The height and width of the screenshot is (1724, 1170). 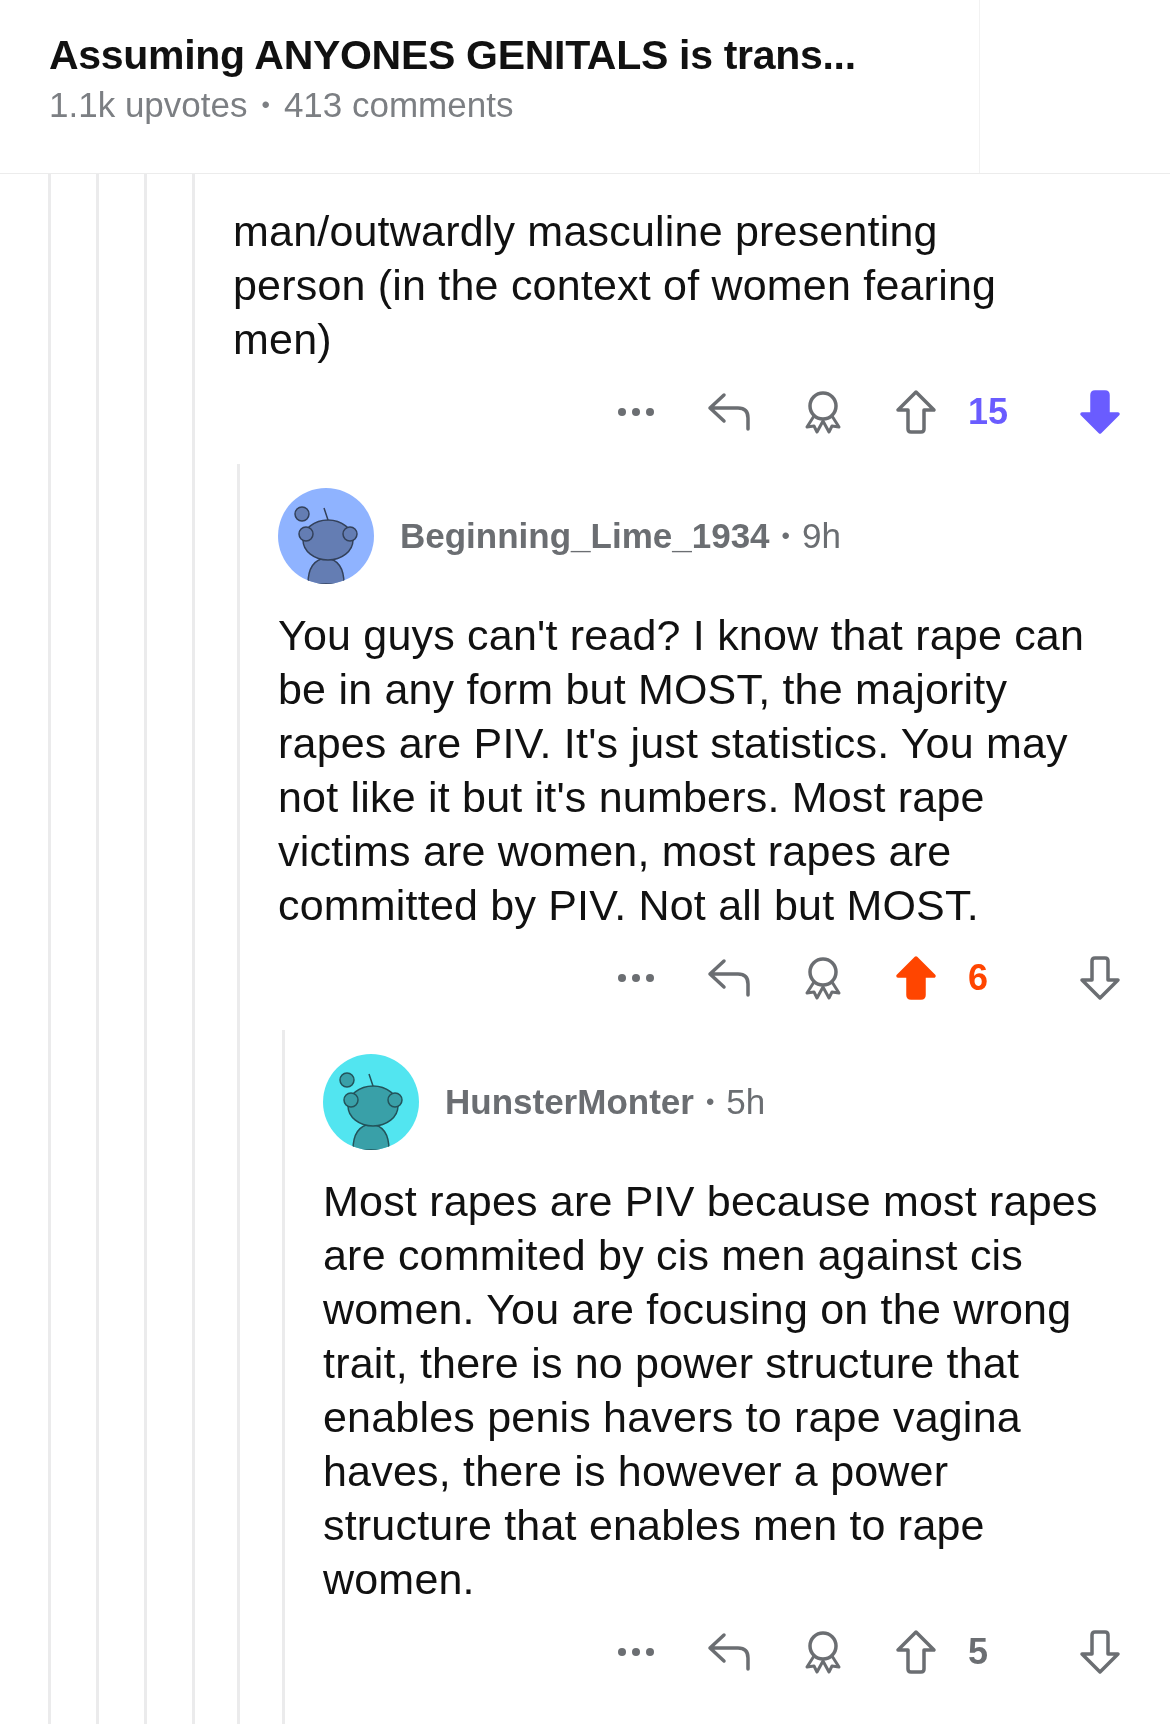 I want to click on comment-text: You guys can't read? I know that rape can be in any form but MOST, the majority rapes are PIV. It's just statistics. You may not like it but it's numbers. Most rape victims are women, most rapes are committed by PIV. Not all but MOST., so click(x=682, y=770).